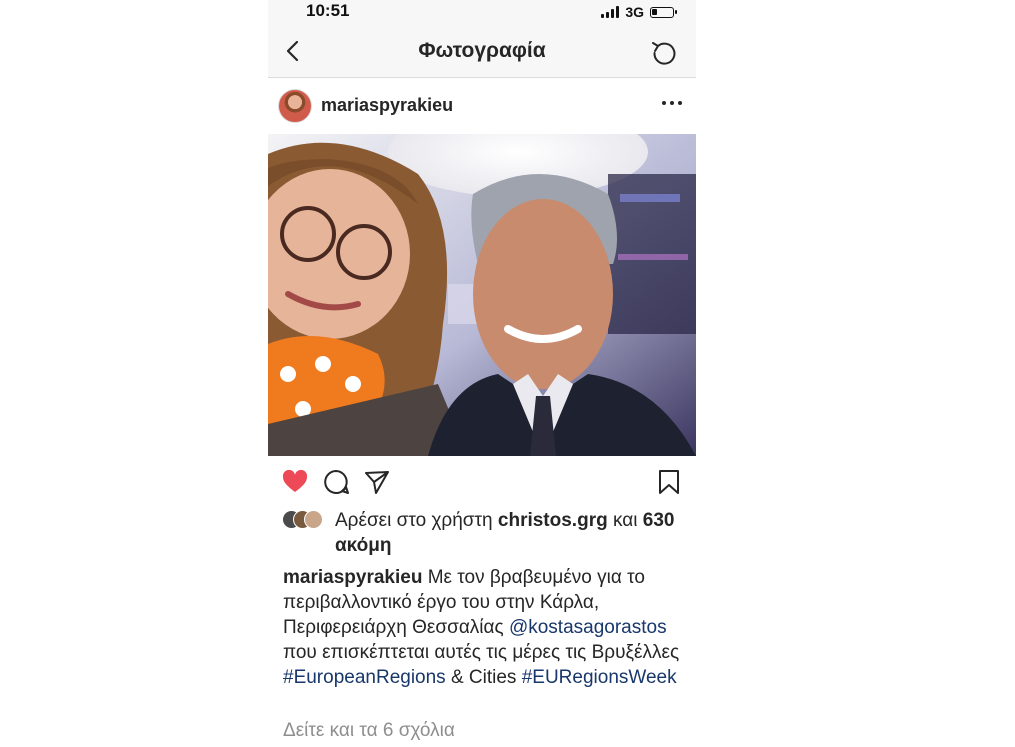 The image size is (1015, 747). I want to click on send-icon, so click(377, 482).